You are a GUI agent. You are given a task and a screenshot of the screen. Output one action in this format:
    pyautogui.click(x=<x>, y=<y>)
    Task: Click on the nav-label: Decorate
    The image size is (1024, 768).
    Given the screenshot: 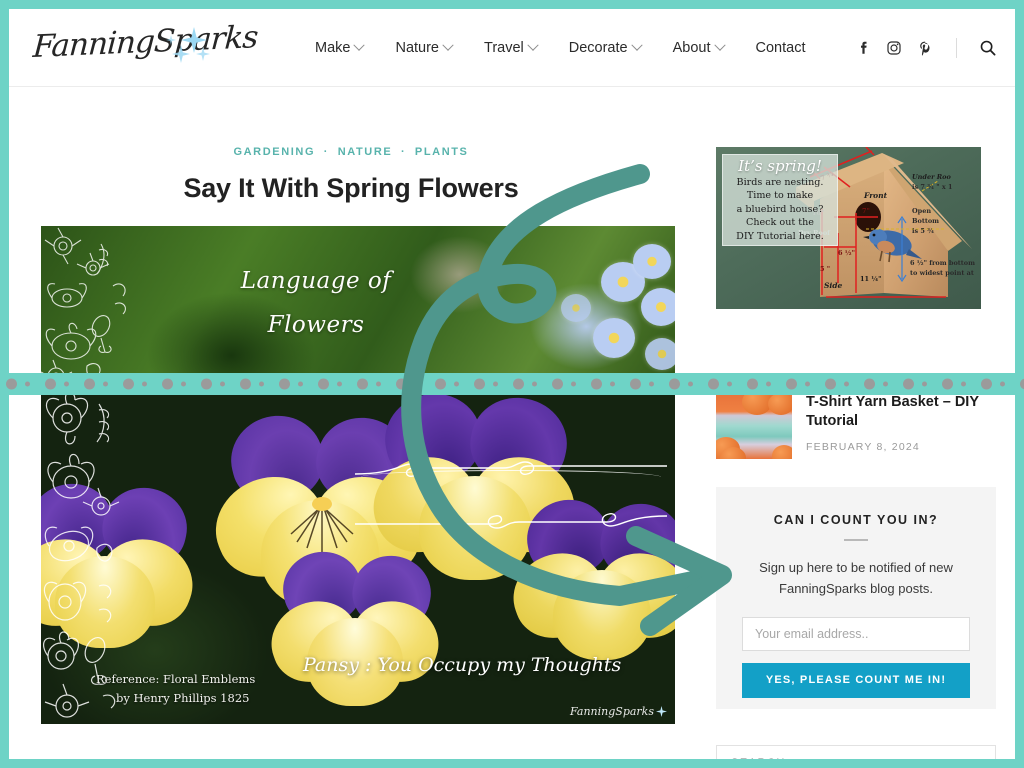 What is the action you would take?
    pyautogui.click(x=598, y=48)
    